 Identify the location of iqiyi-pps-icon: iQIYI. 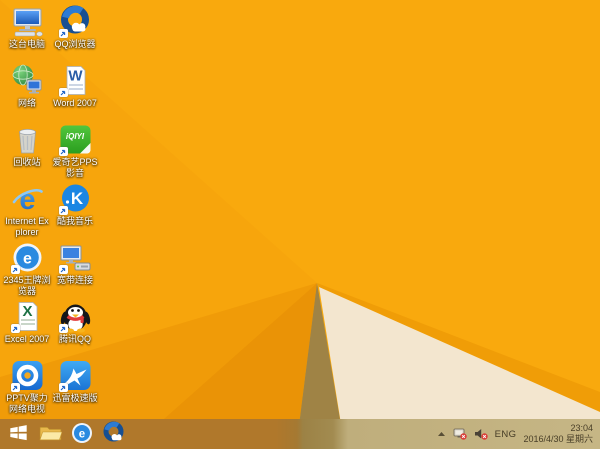
(75, 139).